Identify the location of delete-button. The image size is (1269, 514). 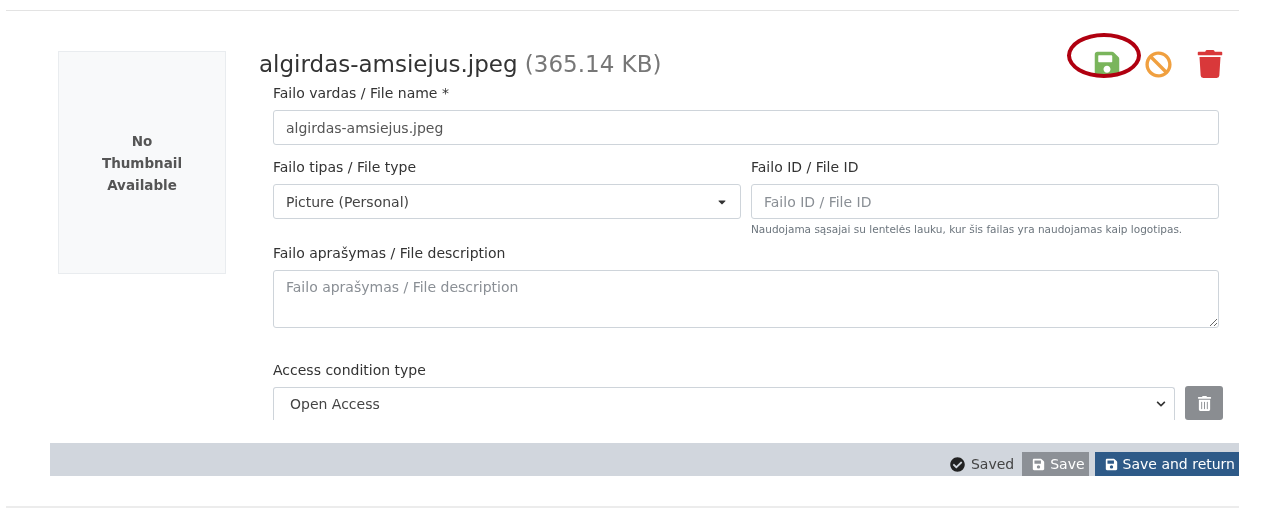
(1210, 64).